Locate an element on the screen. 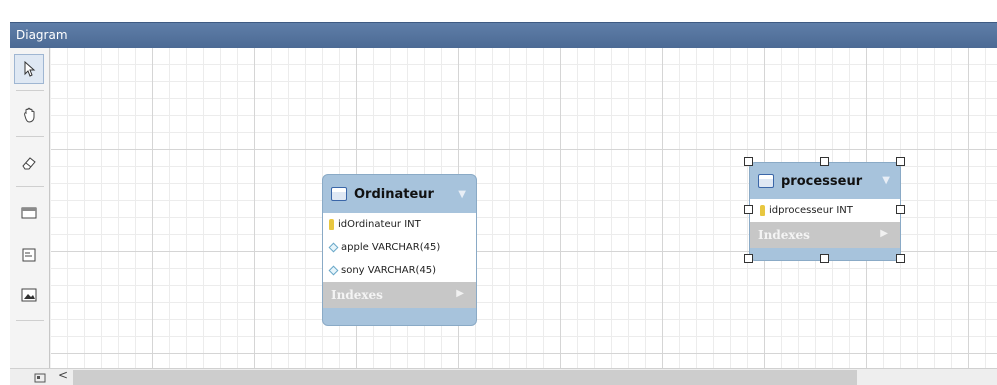 The height and width of the screenshot is (385, 997). diagram-toolbar is located at coordinates (30, 209).